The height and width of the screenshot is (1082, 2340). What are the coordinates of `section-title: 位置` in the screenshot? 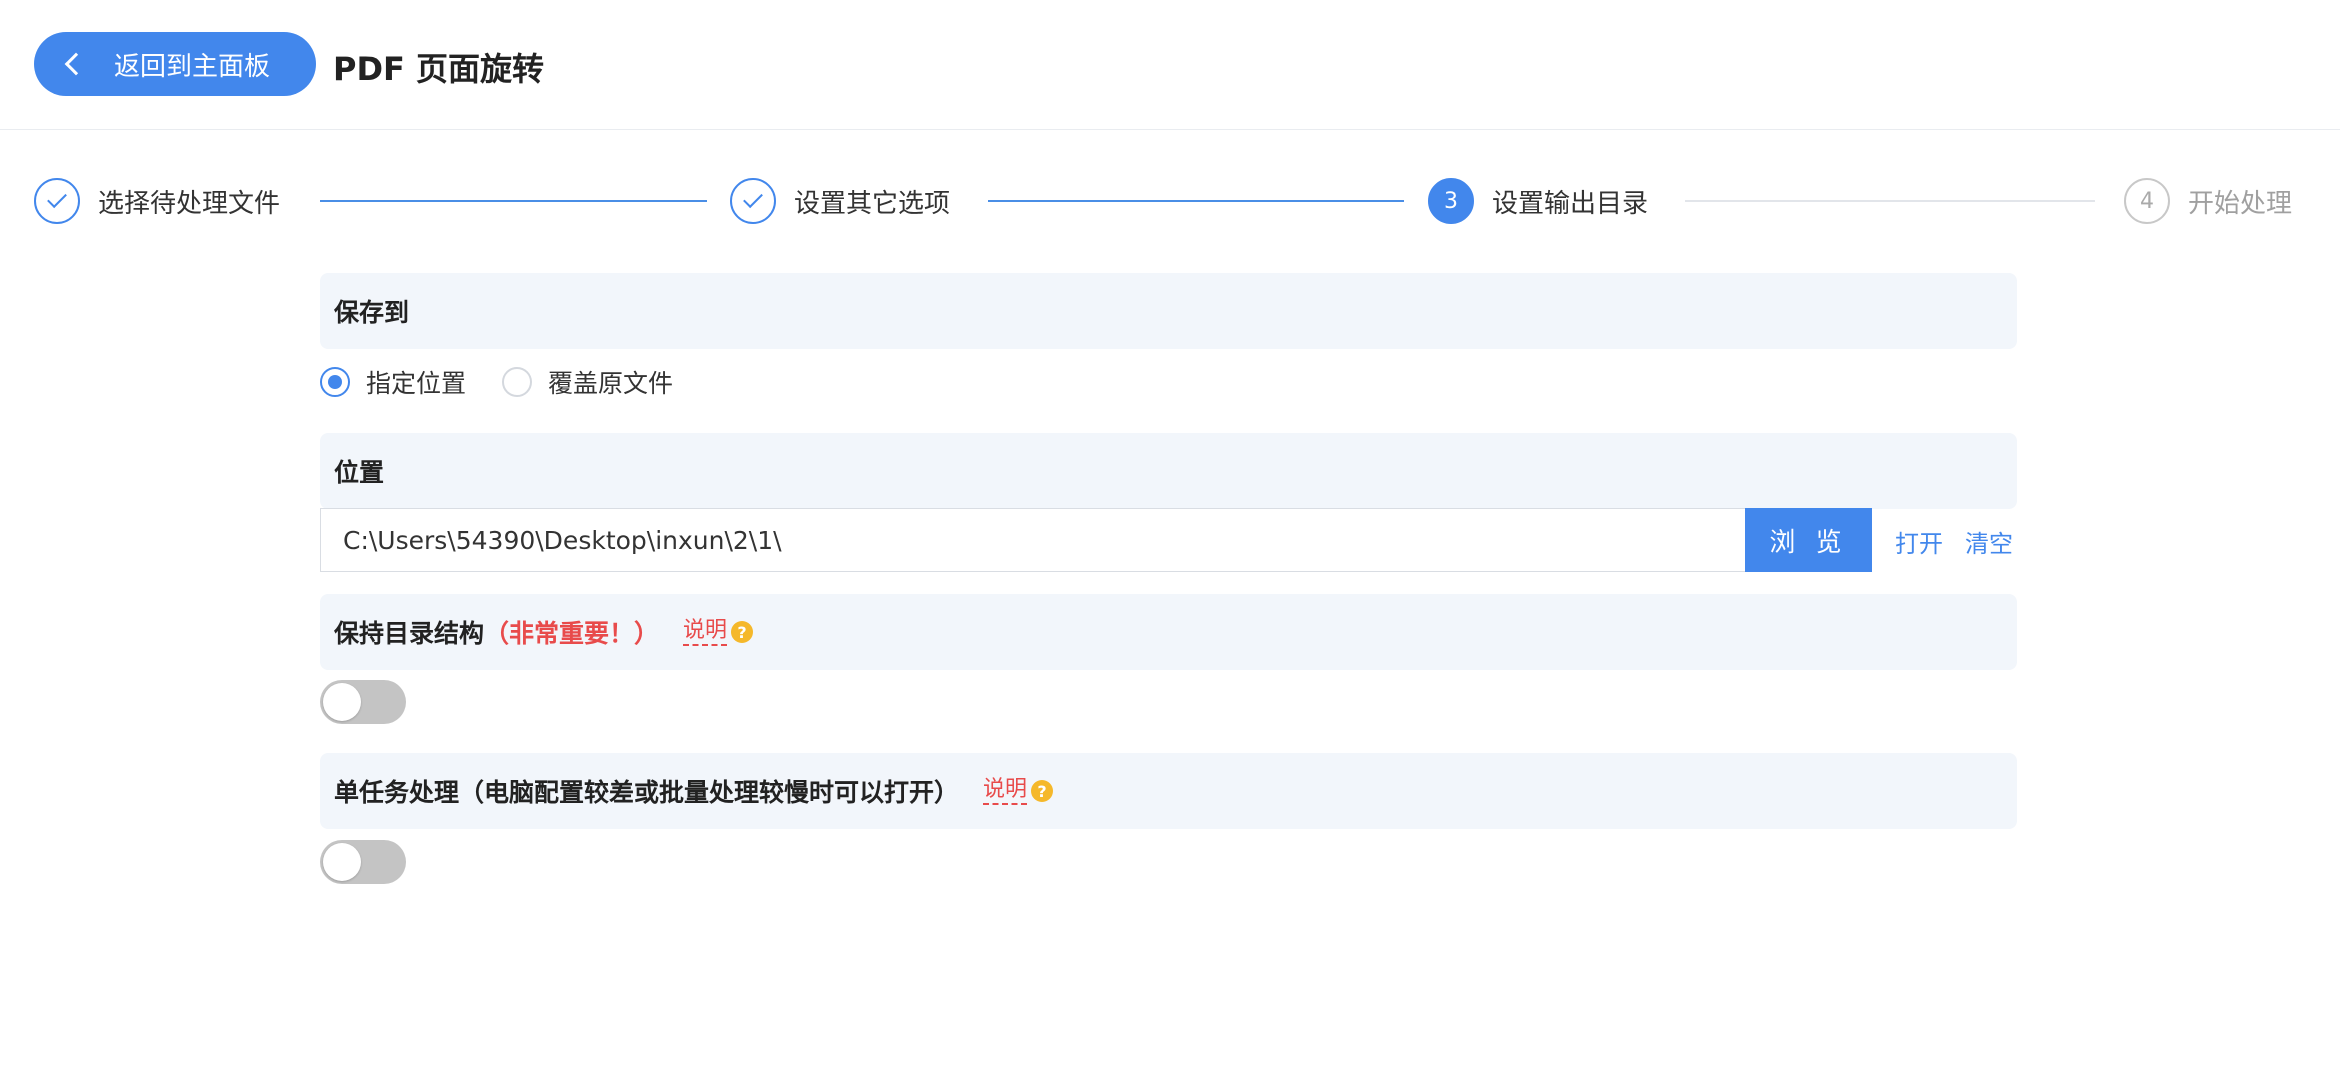 It's located at (359, 472).